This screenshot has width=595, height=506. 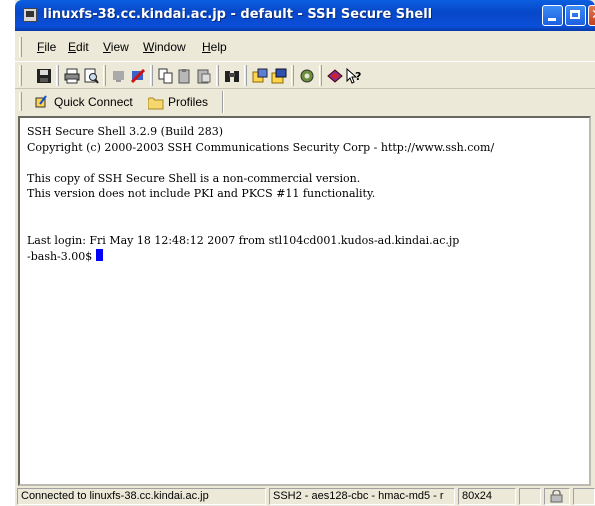 I want to click on close-button: ✕, so click(x=591, y=15).